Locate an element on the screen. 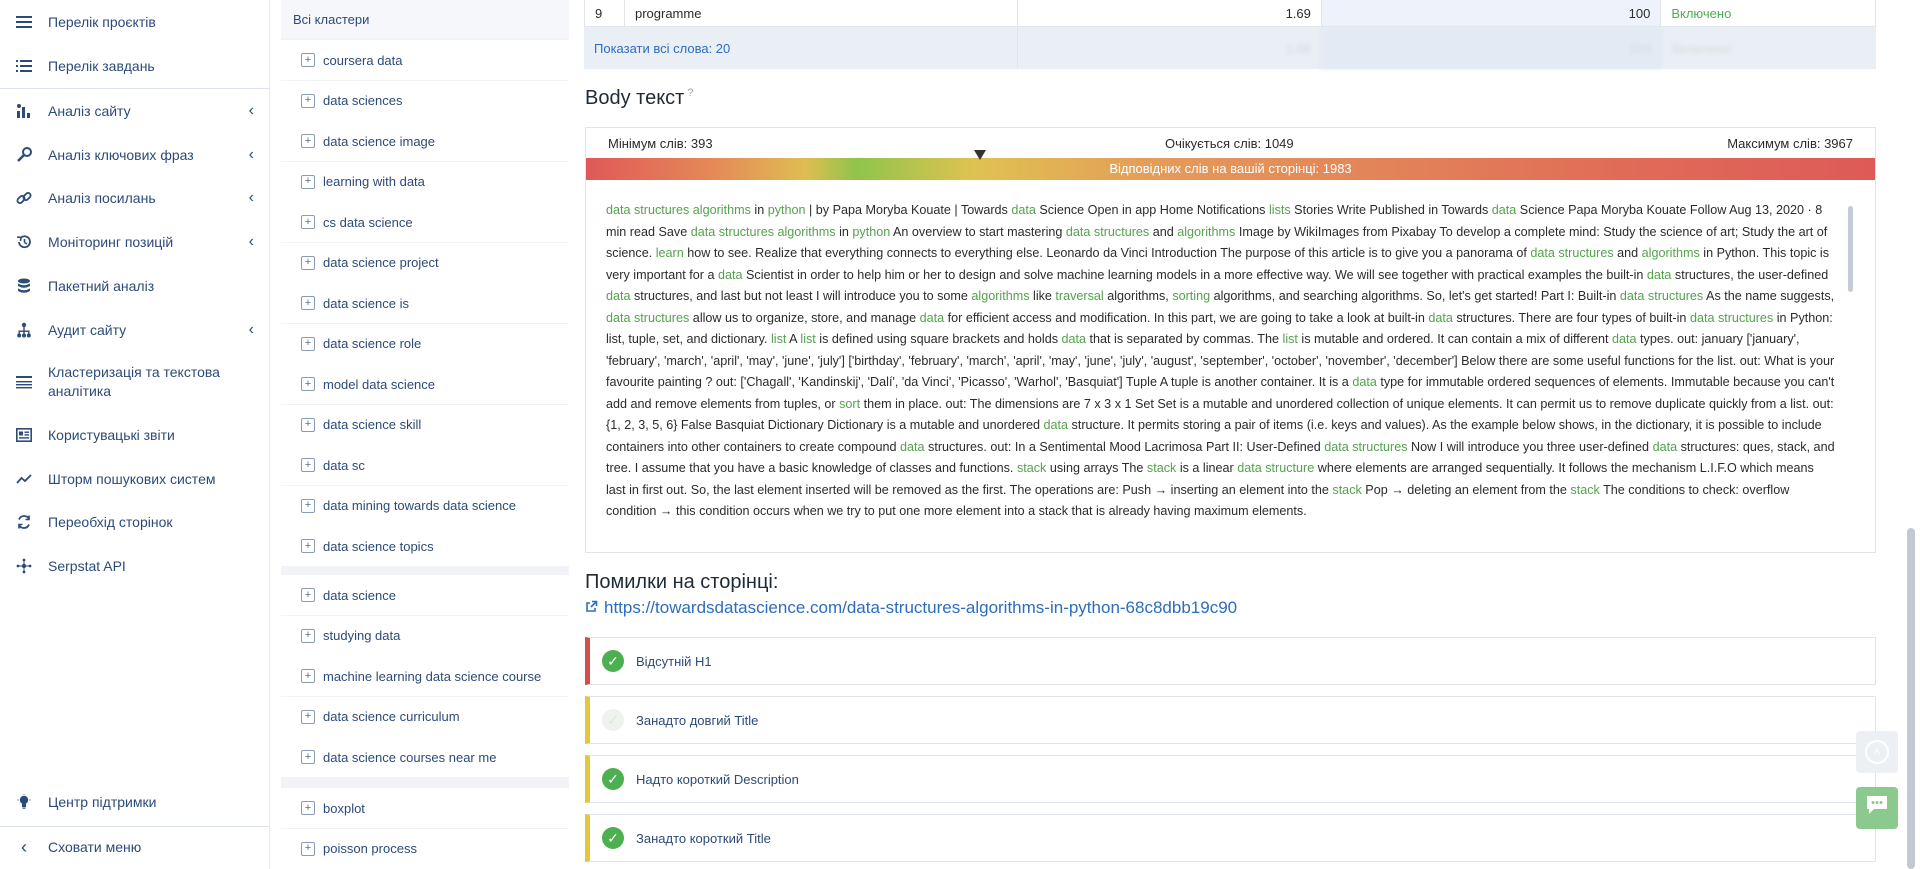  cluster-icon is located at coordinates (24, 382).